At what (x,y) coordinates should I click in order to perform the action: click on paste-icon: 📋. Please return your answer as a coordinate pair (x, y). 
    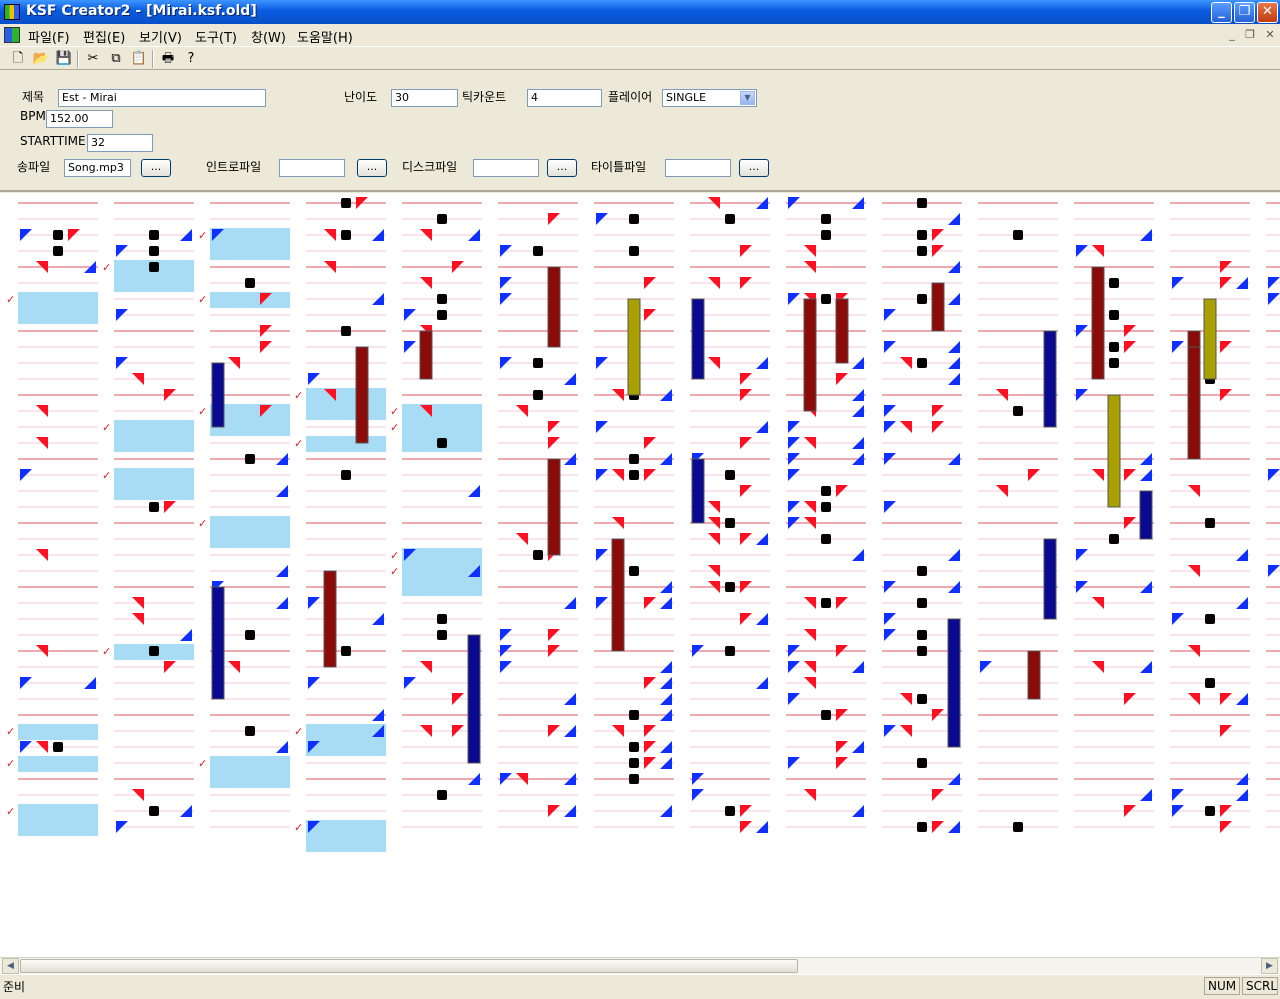
    Looking at the image, I should click on (139, 59).